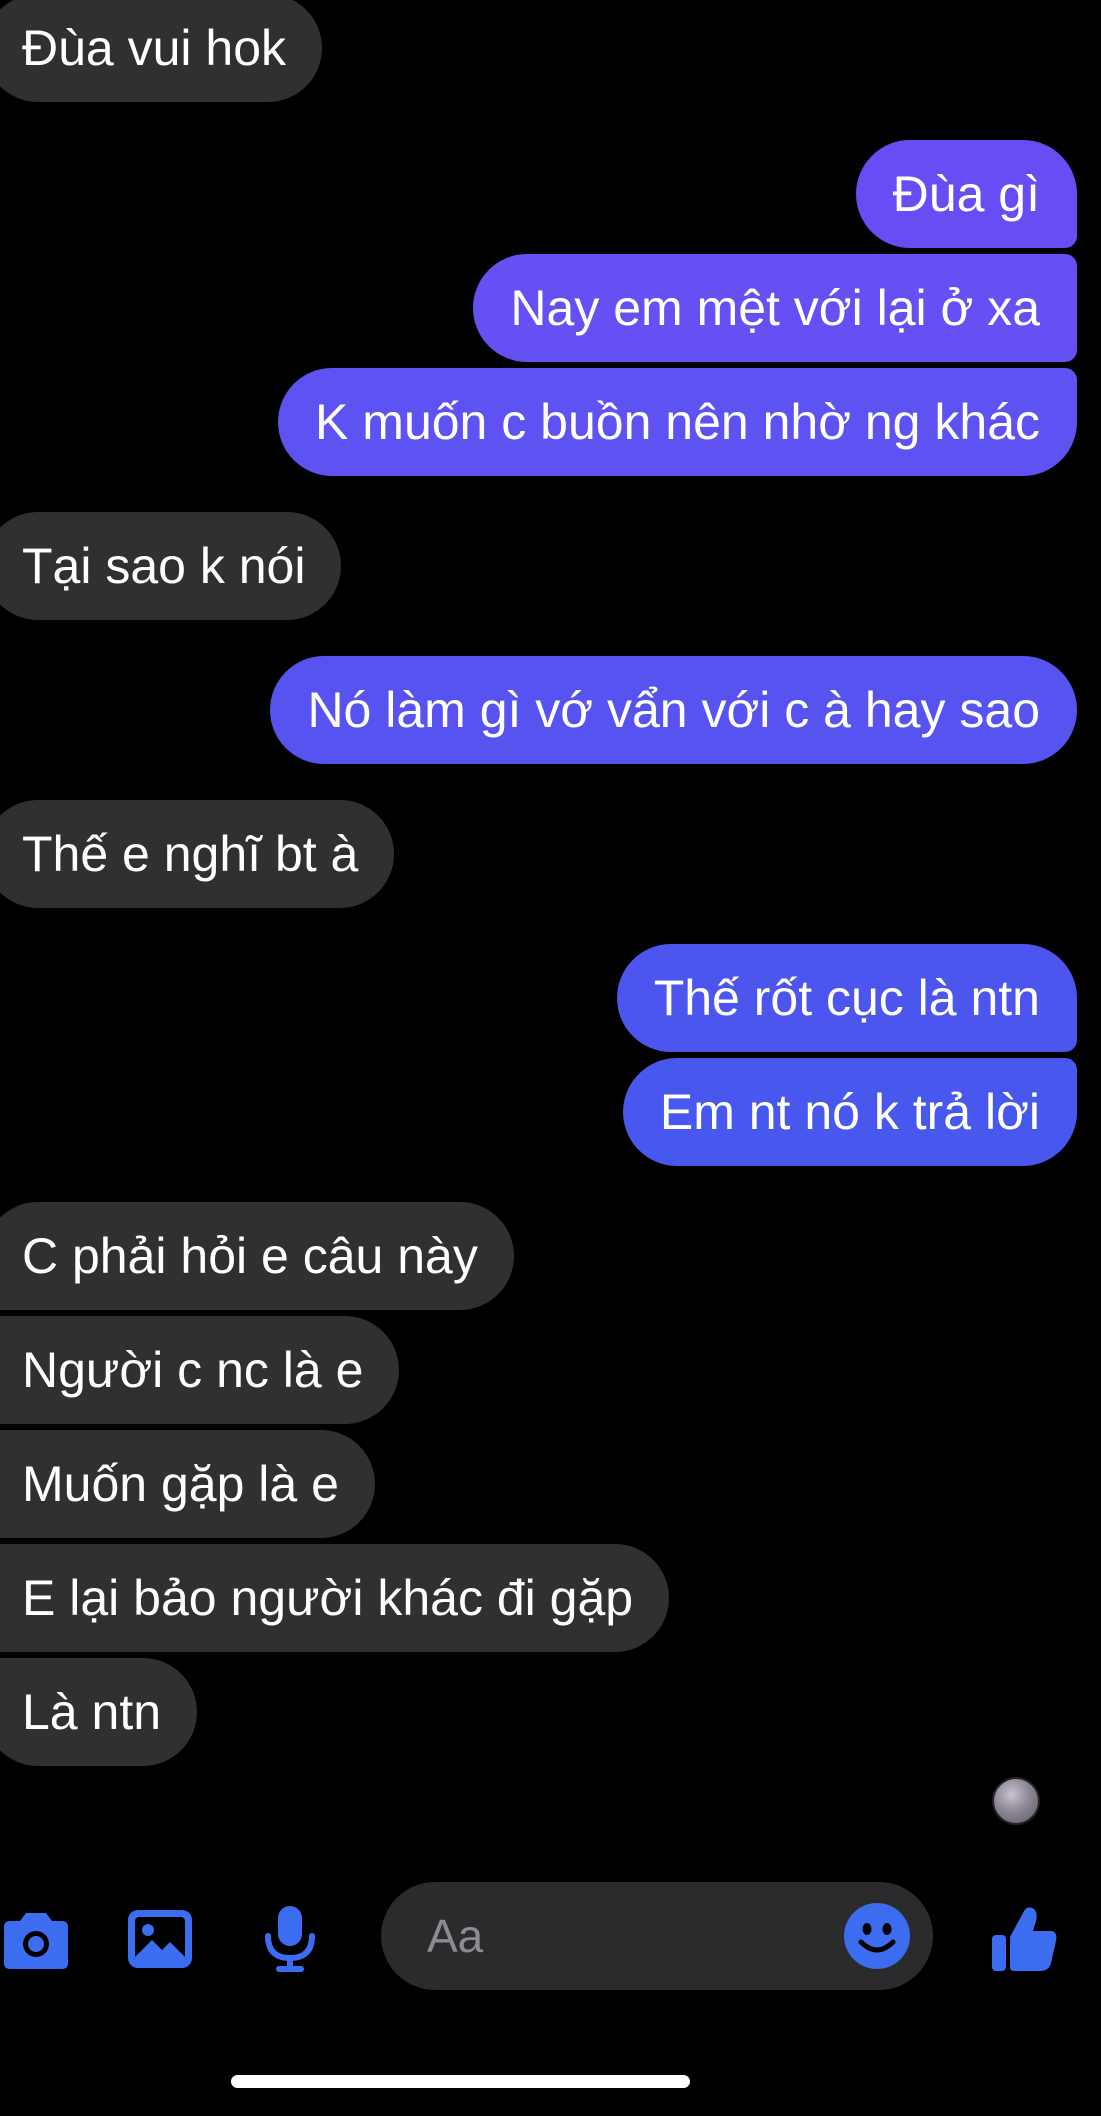 The width and height of the screenshot is (1101, 2116). I want to click on message-incoming: Là ntn, so click(99, 1712).